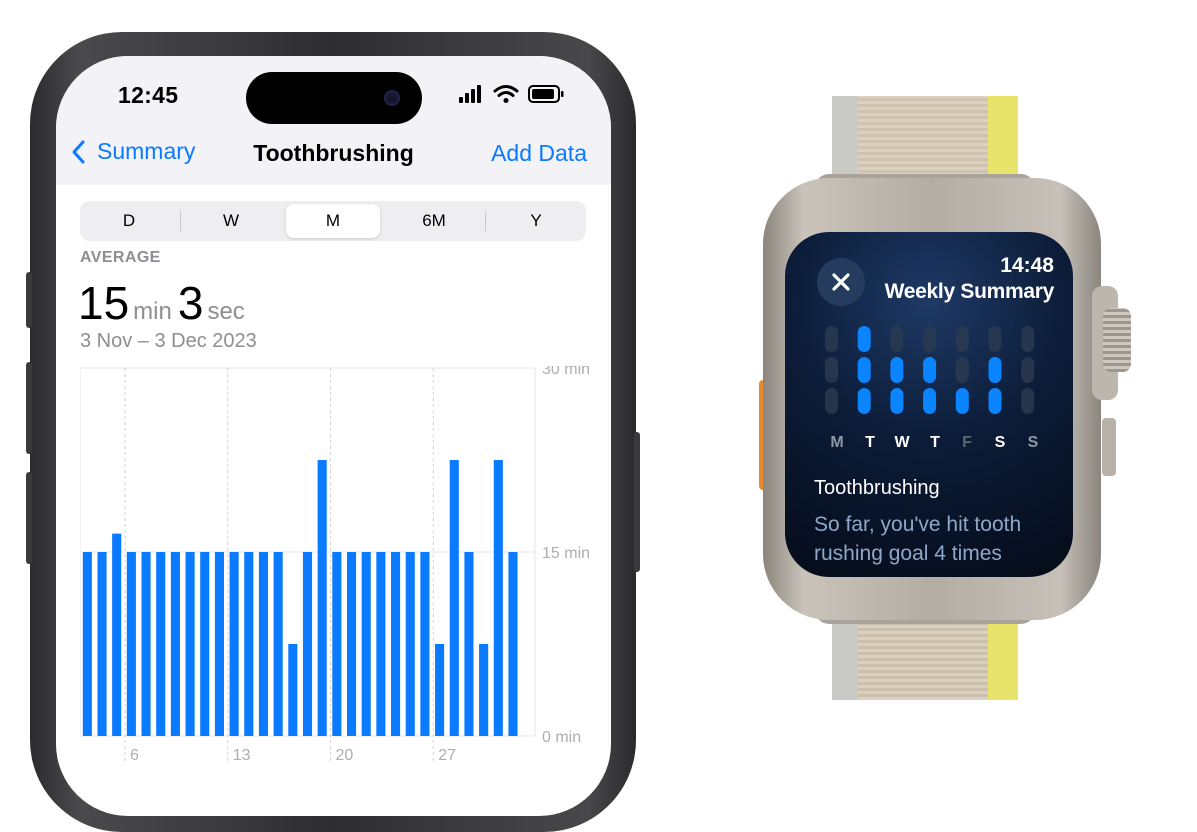  I want to click on watch-title: Weekly Summary, so click(969, 291).